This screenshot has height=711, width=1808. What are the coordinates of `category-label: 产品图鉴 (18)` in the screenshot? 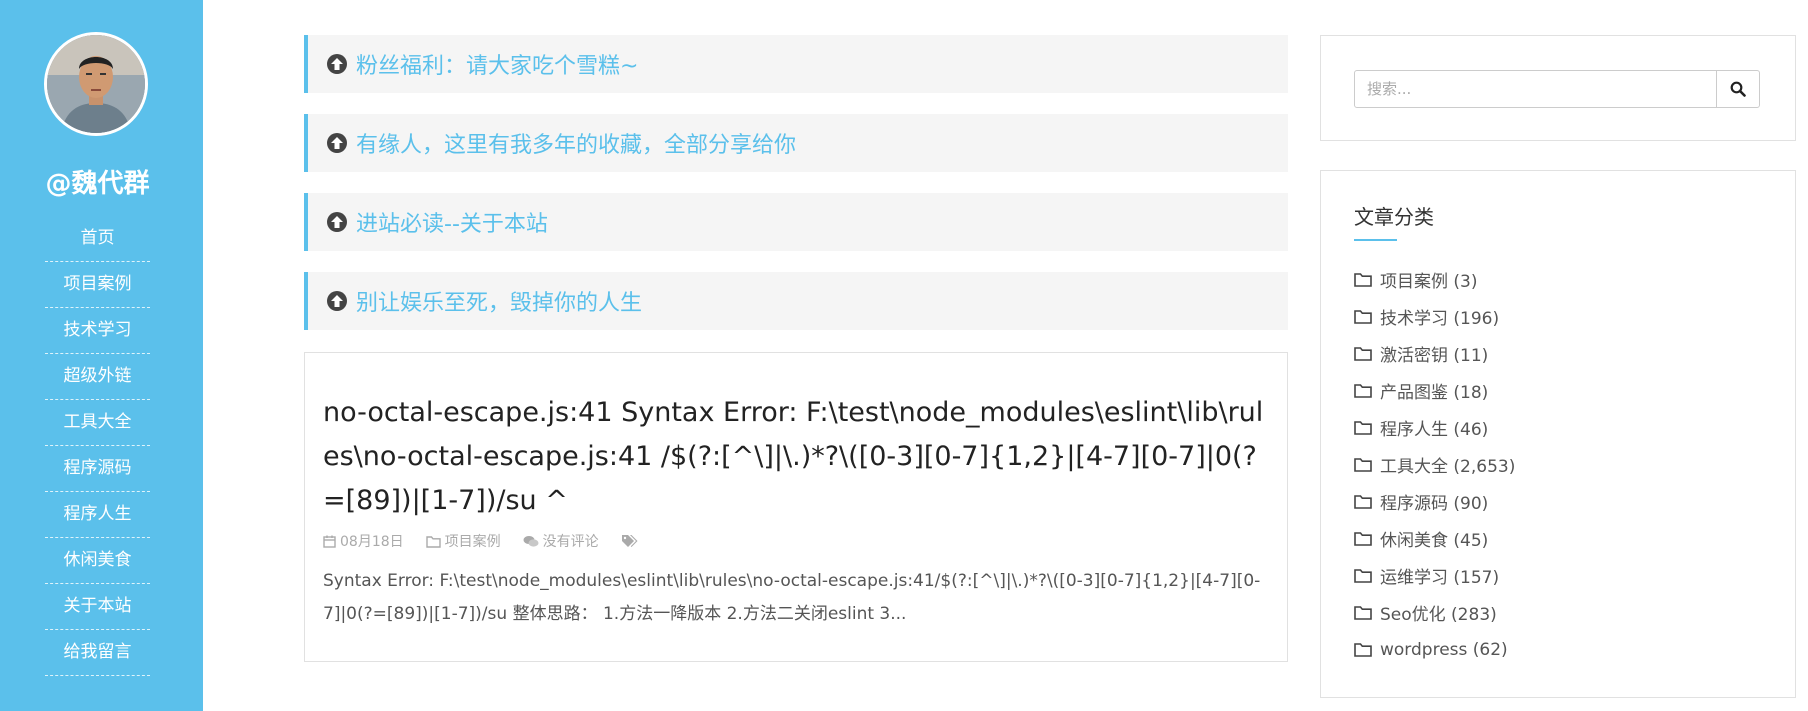 It's located at (1434, 393).